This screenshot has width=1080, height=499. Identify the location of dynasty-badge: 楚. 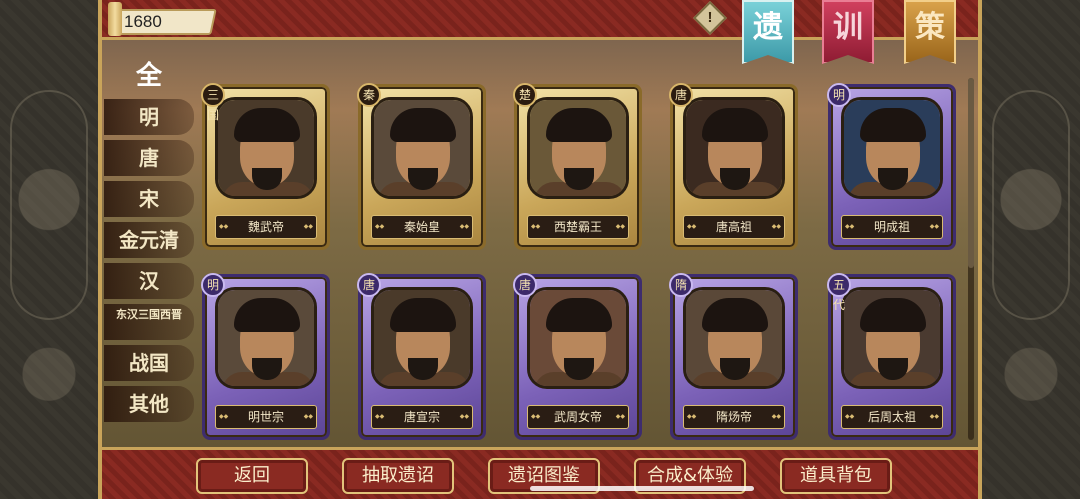
(525, 95).